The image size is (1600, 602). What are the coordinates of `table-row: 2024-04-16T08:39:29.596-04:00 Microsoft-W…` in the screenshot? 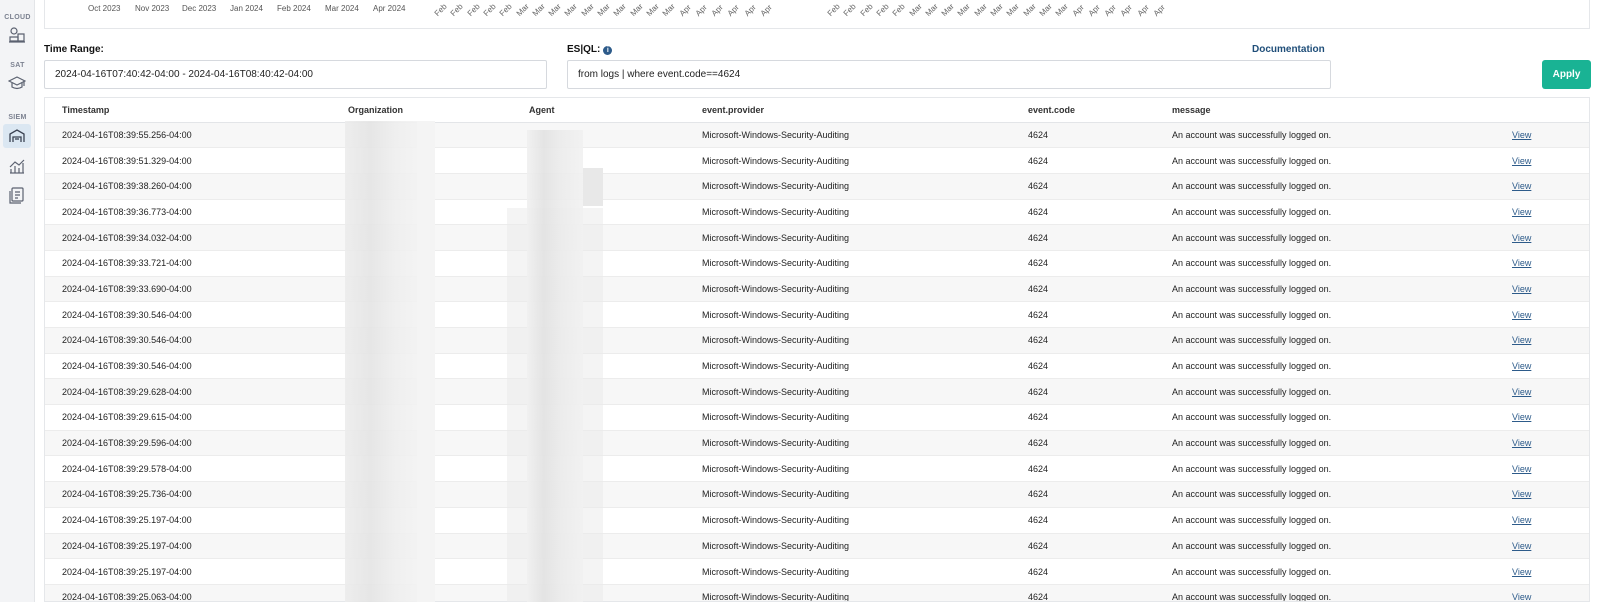 It's located at (817, 443).